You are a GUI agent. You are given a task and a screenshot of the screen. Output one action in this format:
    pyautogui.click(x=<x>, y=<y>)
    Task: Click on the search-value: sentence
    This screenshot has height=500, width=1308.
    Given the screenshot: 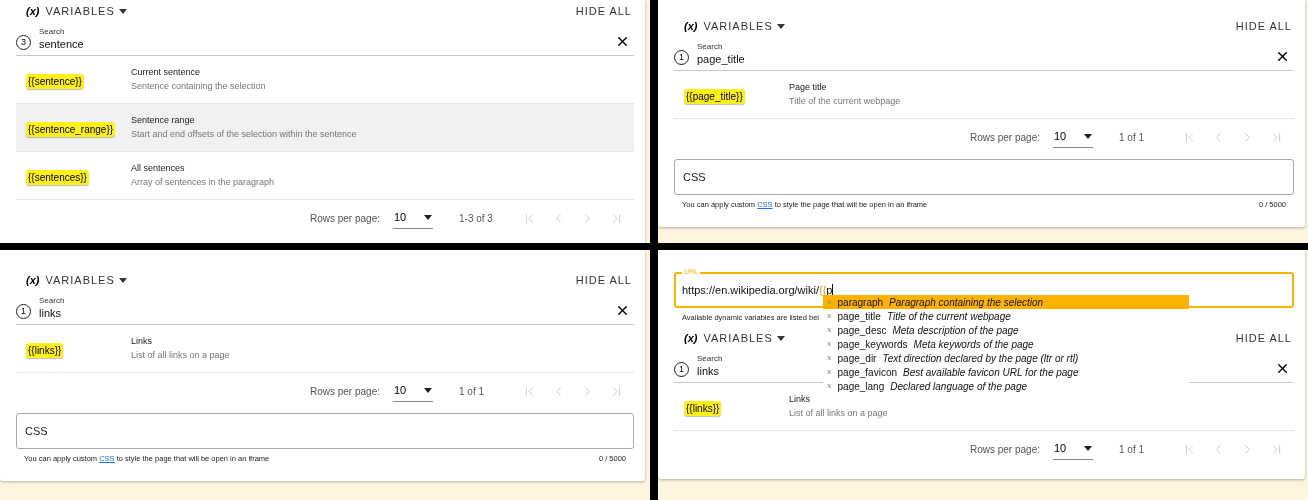 What is the action you would take?
    pyautogui.click(x=61, y=44)
    